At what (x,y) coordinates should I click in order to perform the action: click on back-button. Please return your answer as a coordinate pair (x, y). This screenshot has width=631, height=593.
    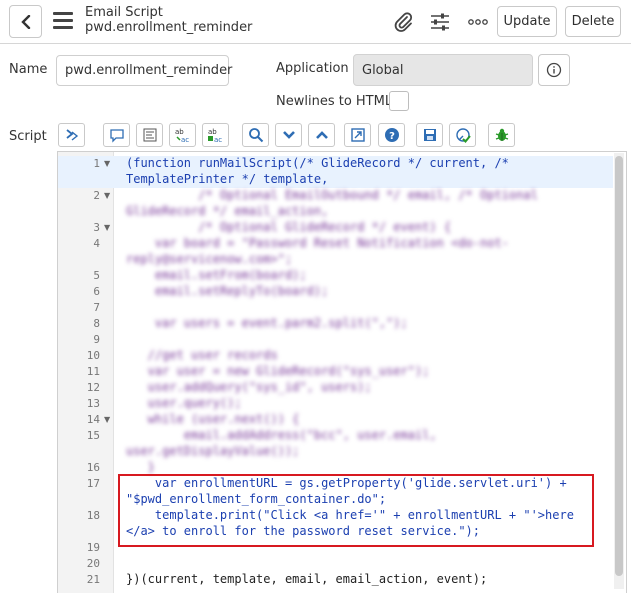
    Looking at the image, I should click on (25, 21).